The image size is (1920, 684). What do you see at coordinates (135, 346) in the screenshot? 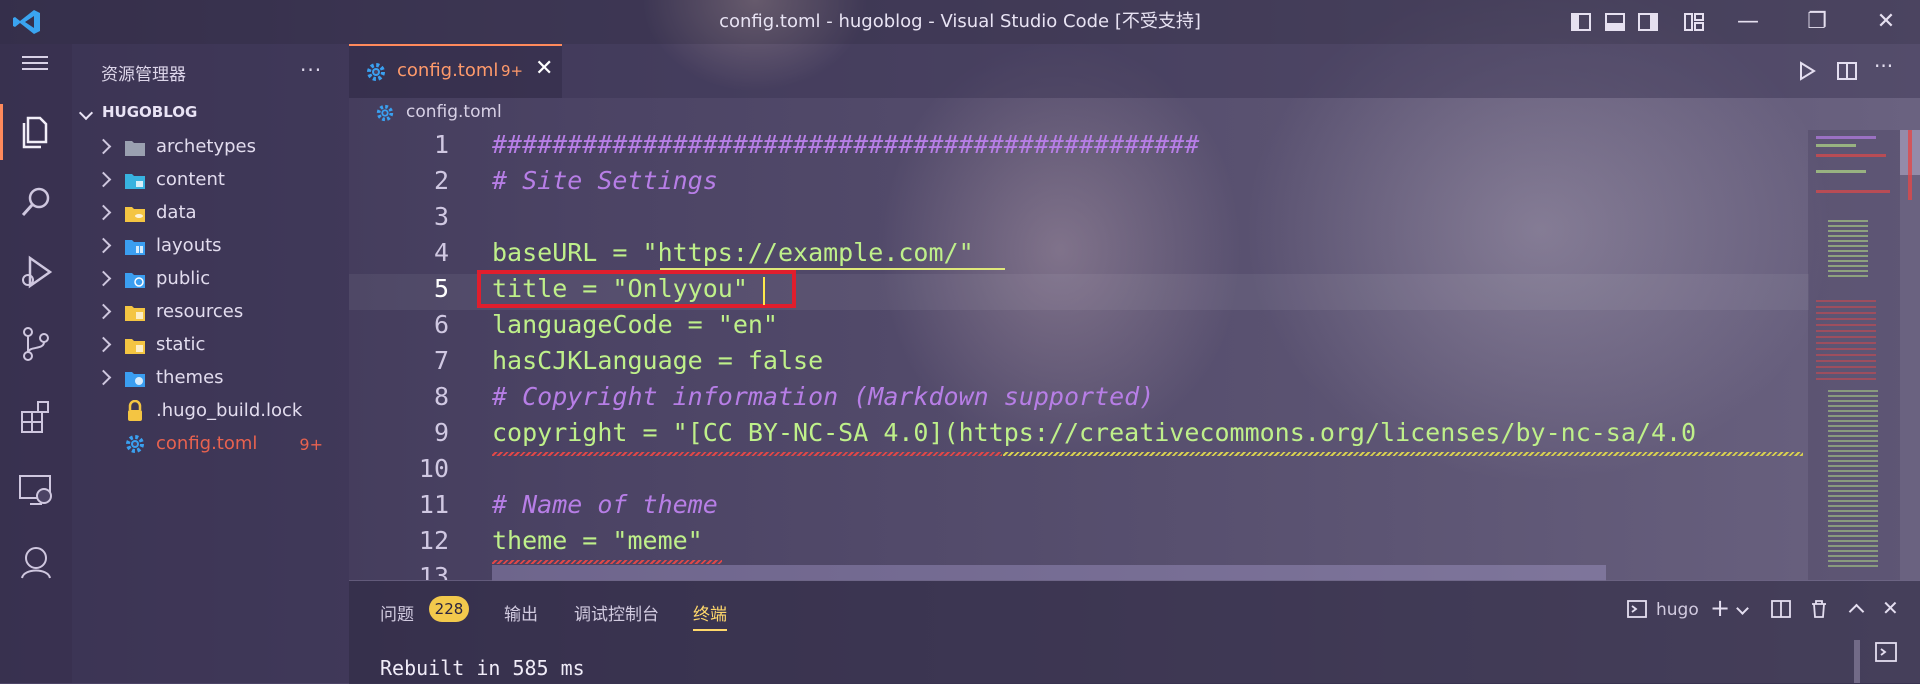
I see `folder-static-icon` at bounding box center [135, 346].